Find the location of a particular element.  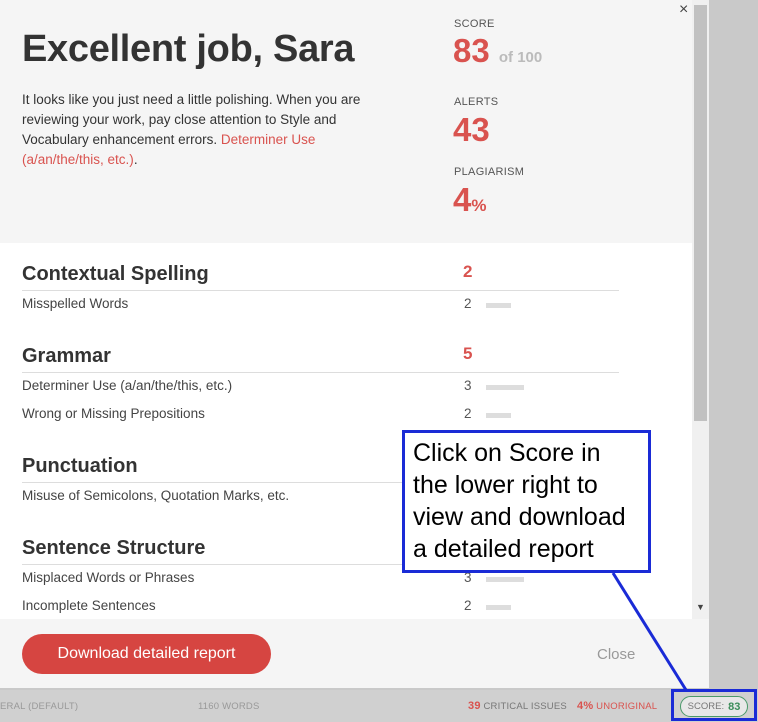

plagiarism-label: PLAGIARISM is located at coordinates (489, 172).